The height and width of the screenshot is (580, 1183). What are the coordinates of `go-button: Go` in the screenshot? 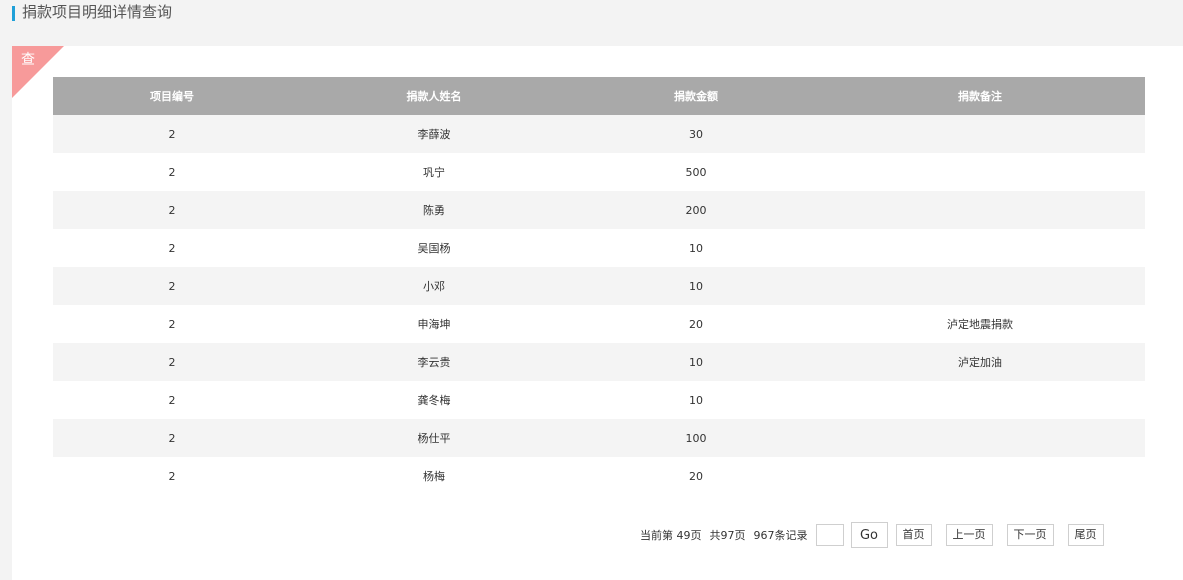 It's located at (869, 535).